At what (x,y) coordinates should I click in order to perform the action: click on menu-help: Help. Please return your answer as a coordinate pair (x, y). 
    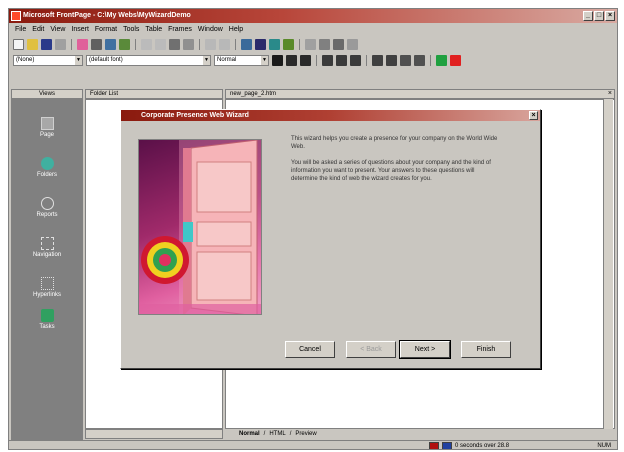
    Looking at the image, I should click on (236, 30).